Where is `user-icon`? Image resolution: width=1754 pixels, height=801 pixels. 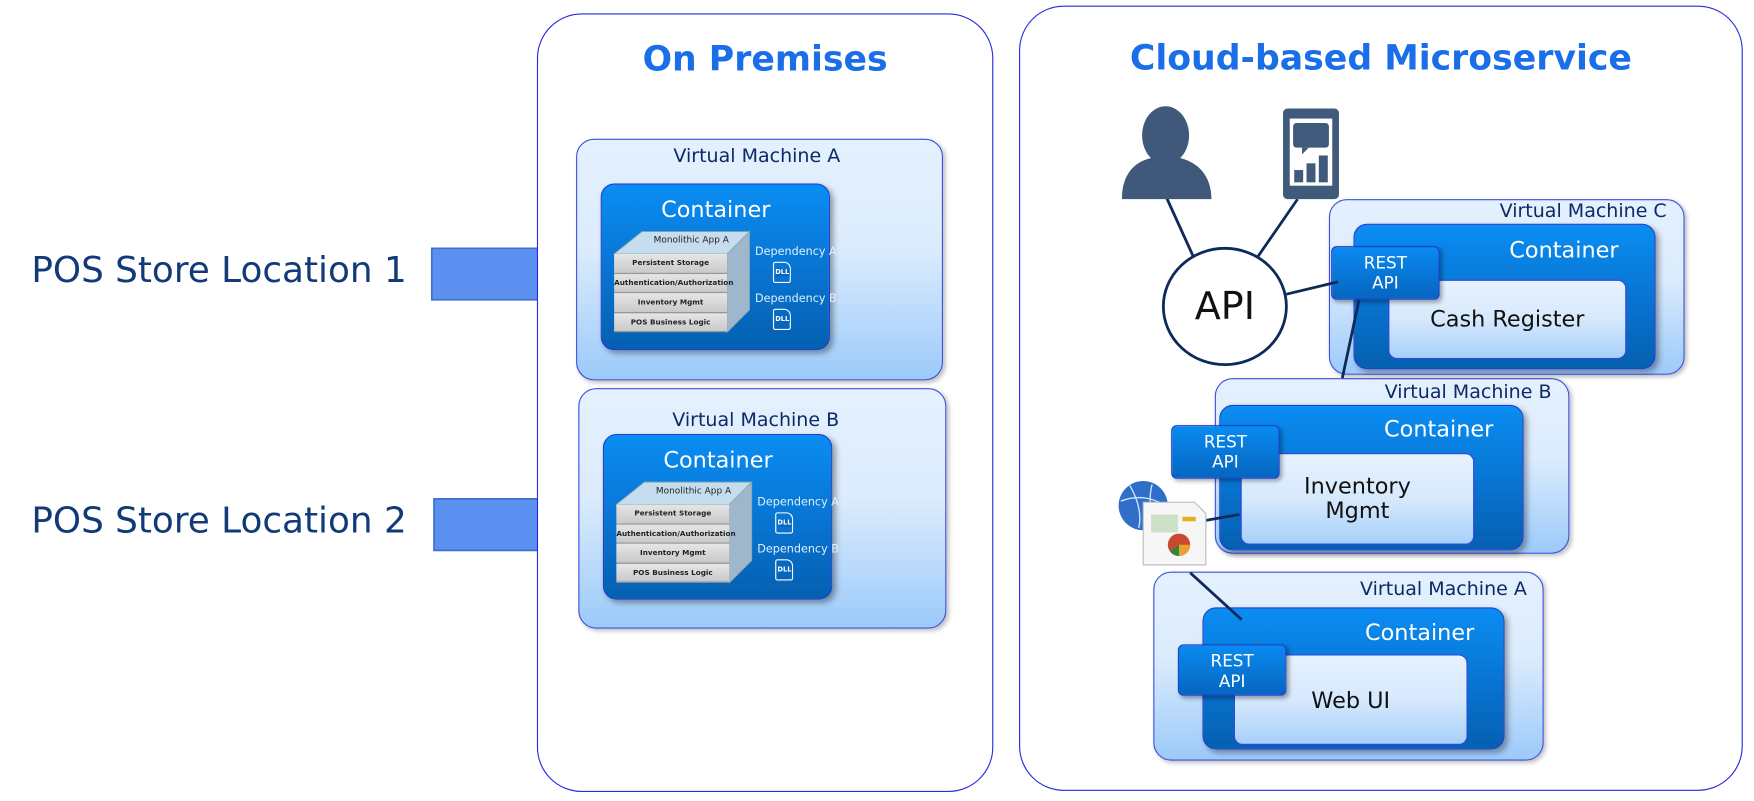 user-icon is located at coordinates (1166, 153).